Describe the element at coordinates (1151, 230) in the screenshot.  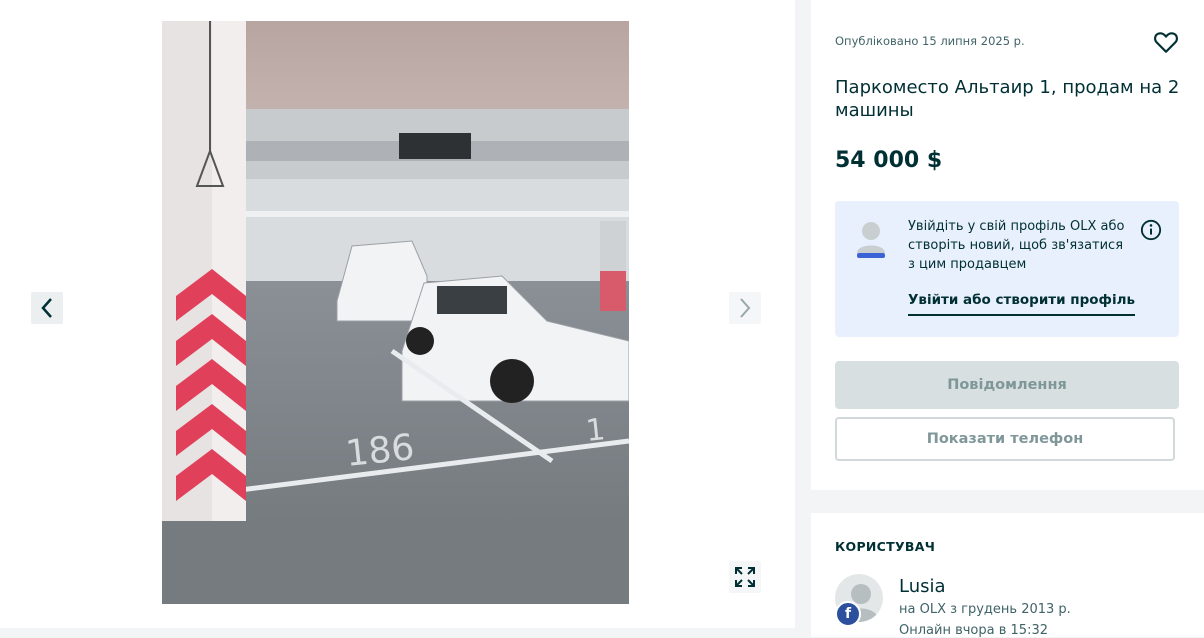
I see `info-icon` at that location.